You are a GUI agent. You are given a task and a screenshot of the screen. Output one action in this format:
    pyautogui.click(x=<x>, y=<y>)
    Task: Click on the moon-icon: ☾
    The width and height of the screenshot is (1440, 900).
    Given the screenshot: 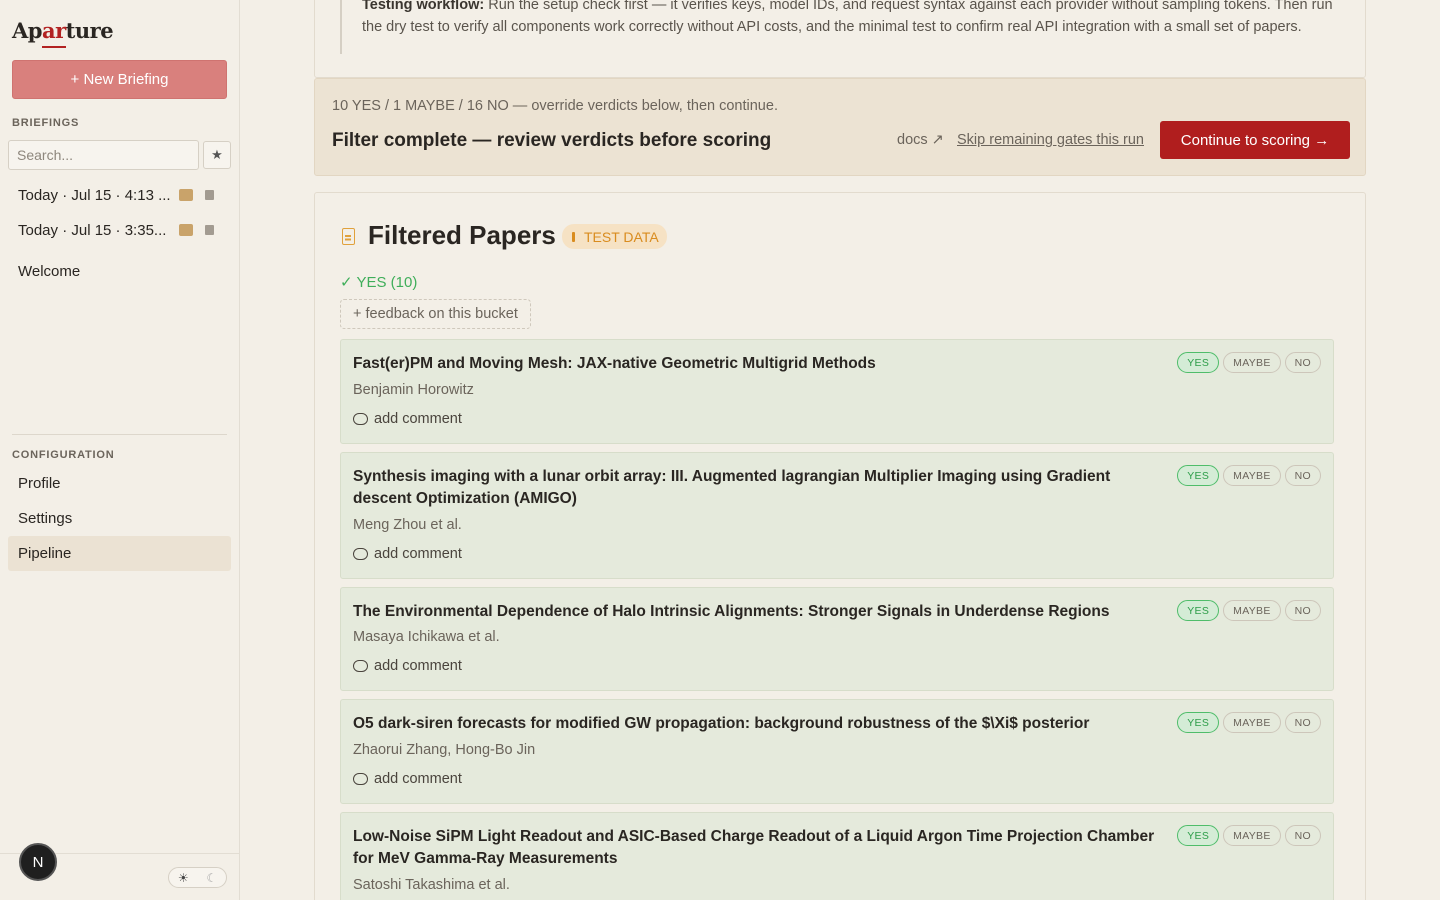 What is the action you would take?
    pyautogui.click(x=212, y=877)
    